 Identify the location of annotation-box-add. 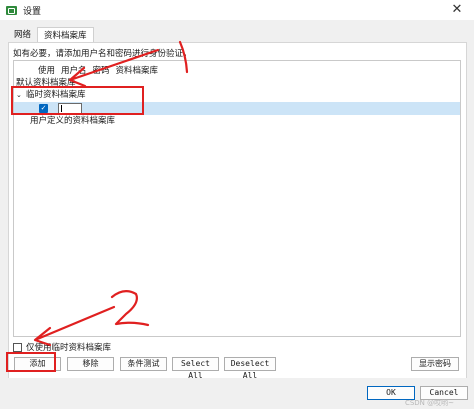
(31, 362).